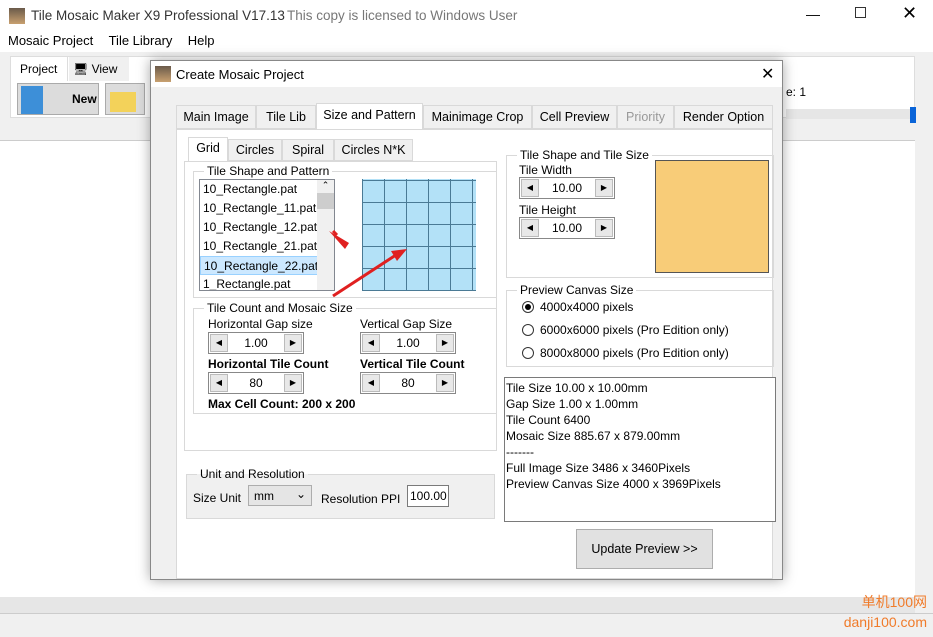  I want to click on vgap-value: 1.00, so click(408, 343).